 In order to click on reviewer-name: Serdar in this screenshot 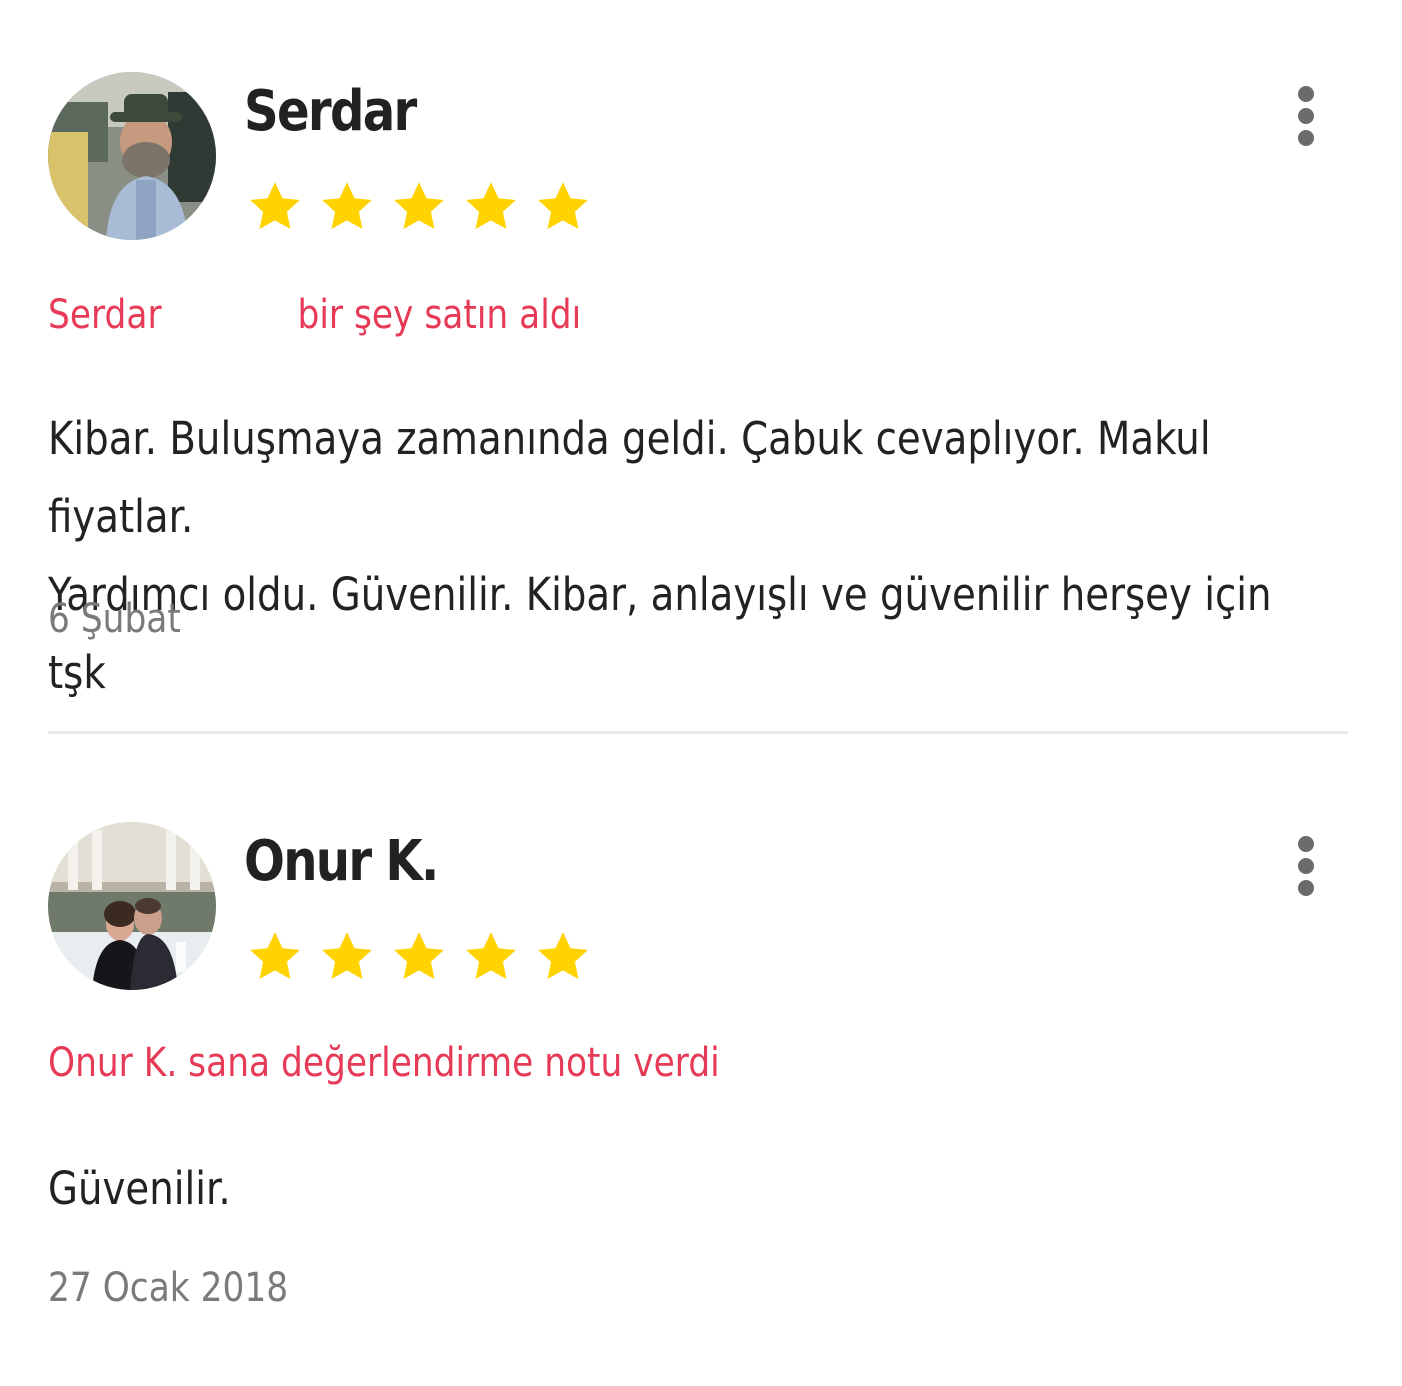, I will do `click(330, 112)`.